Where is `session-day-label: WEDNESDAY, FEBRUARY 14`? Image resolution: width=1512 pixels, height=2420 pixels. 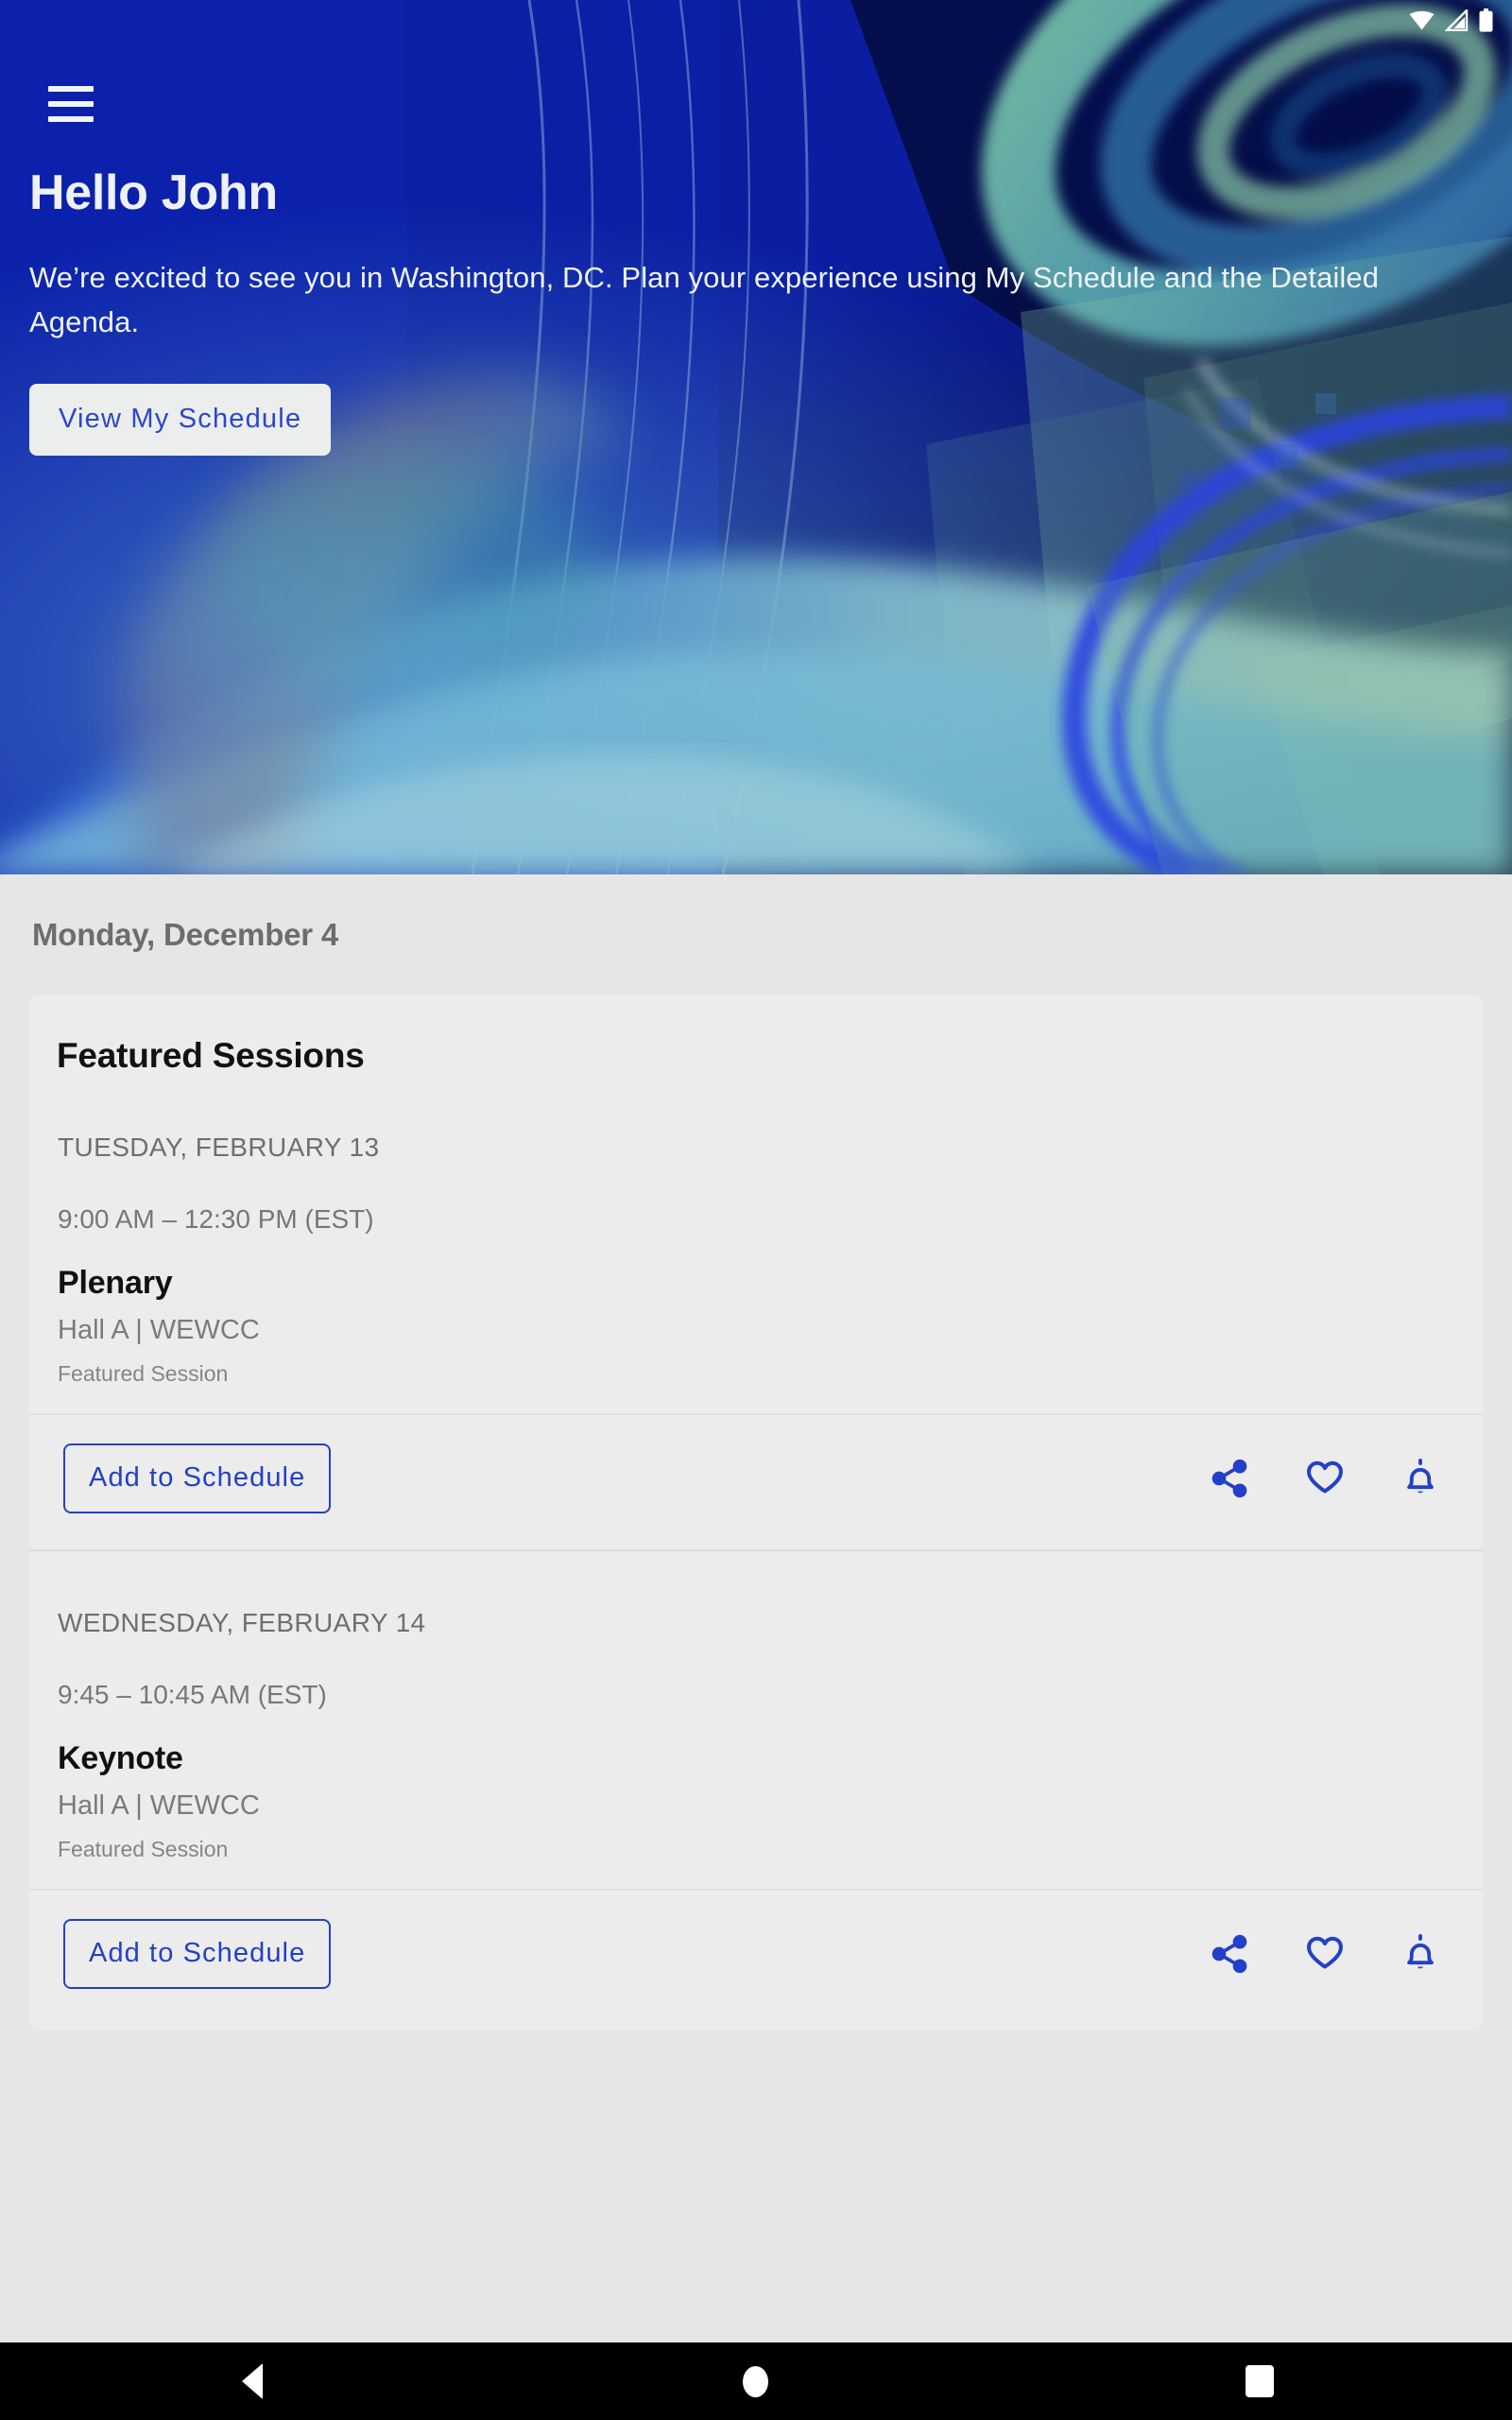
session-day-label: WEDNESDAY, FEBRUARY 14 is located at coordinates (242, 1623).